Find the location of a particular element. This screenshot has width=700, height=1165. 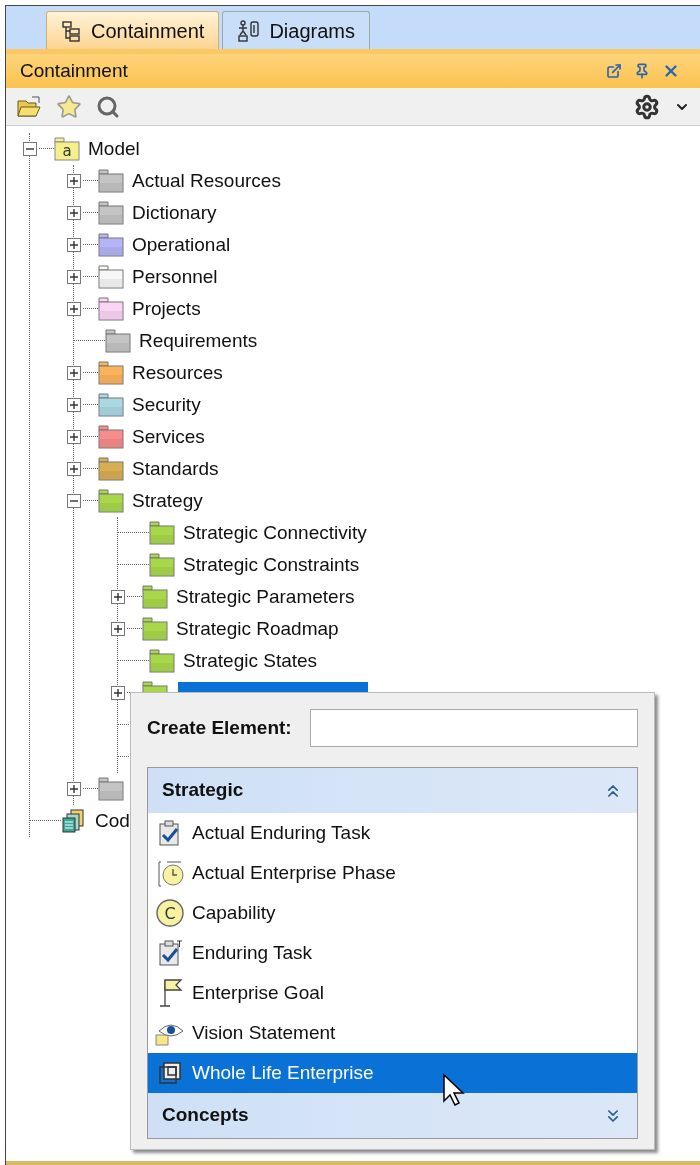

tree-item: Services is located at coordinates (168, 437).